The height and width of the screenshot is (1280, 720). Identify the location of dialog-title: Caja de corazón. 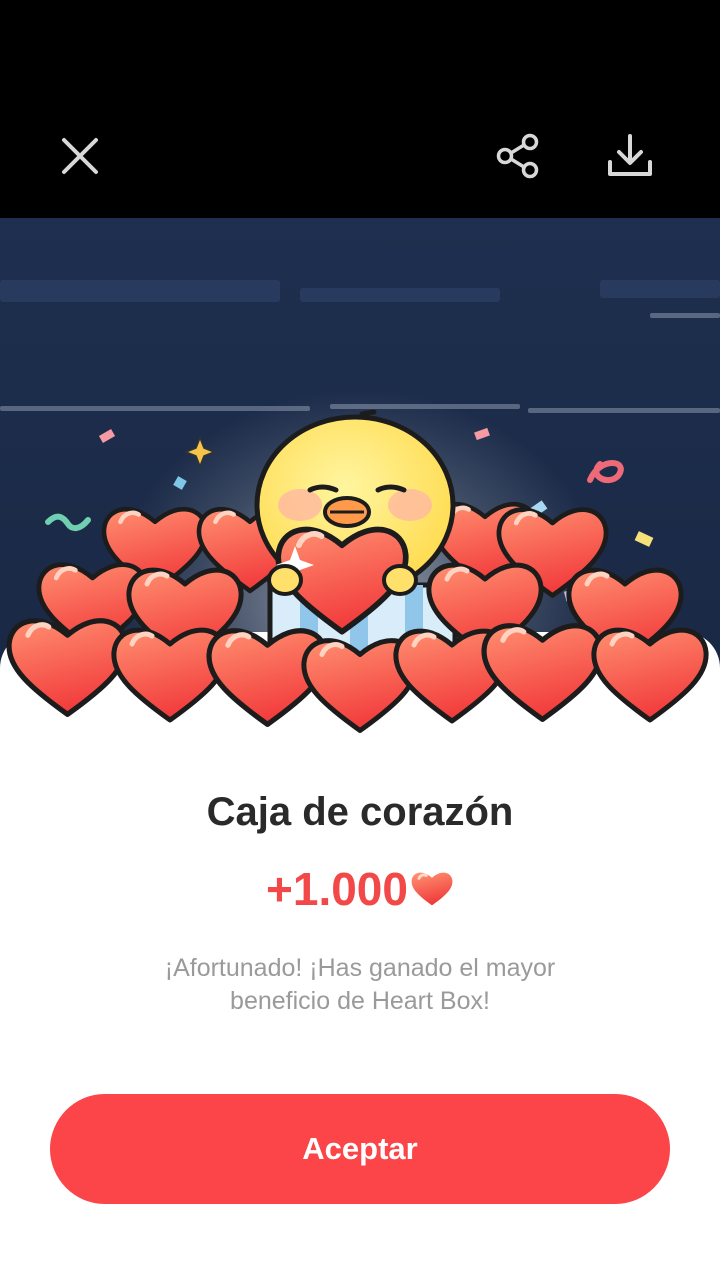
(360, 812).